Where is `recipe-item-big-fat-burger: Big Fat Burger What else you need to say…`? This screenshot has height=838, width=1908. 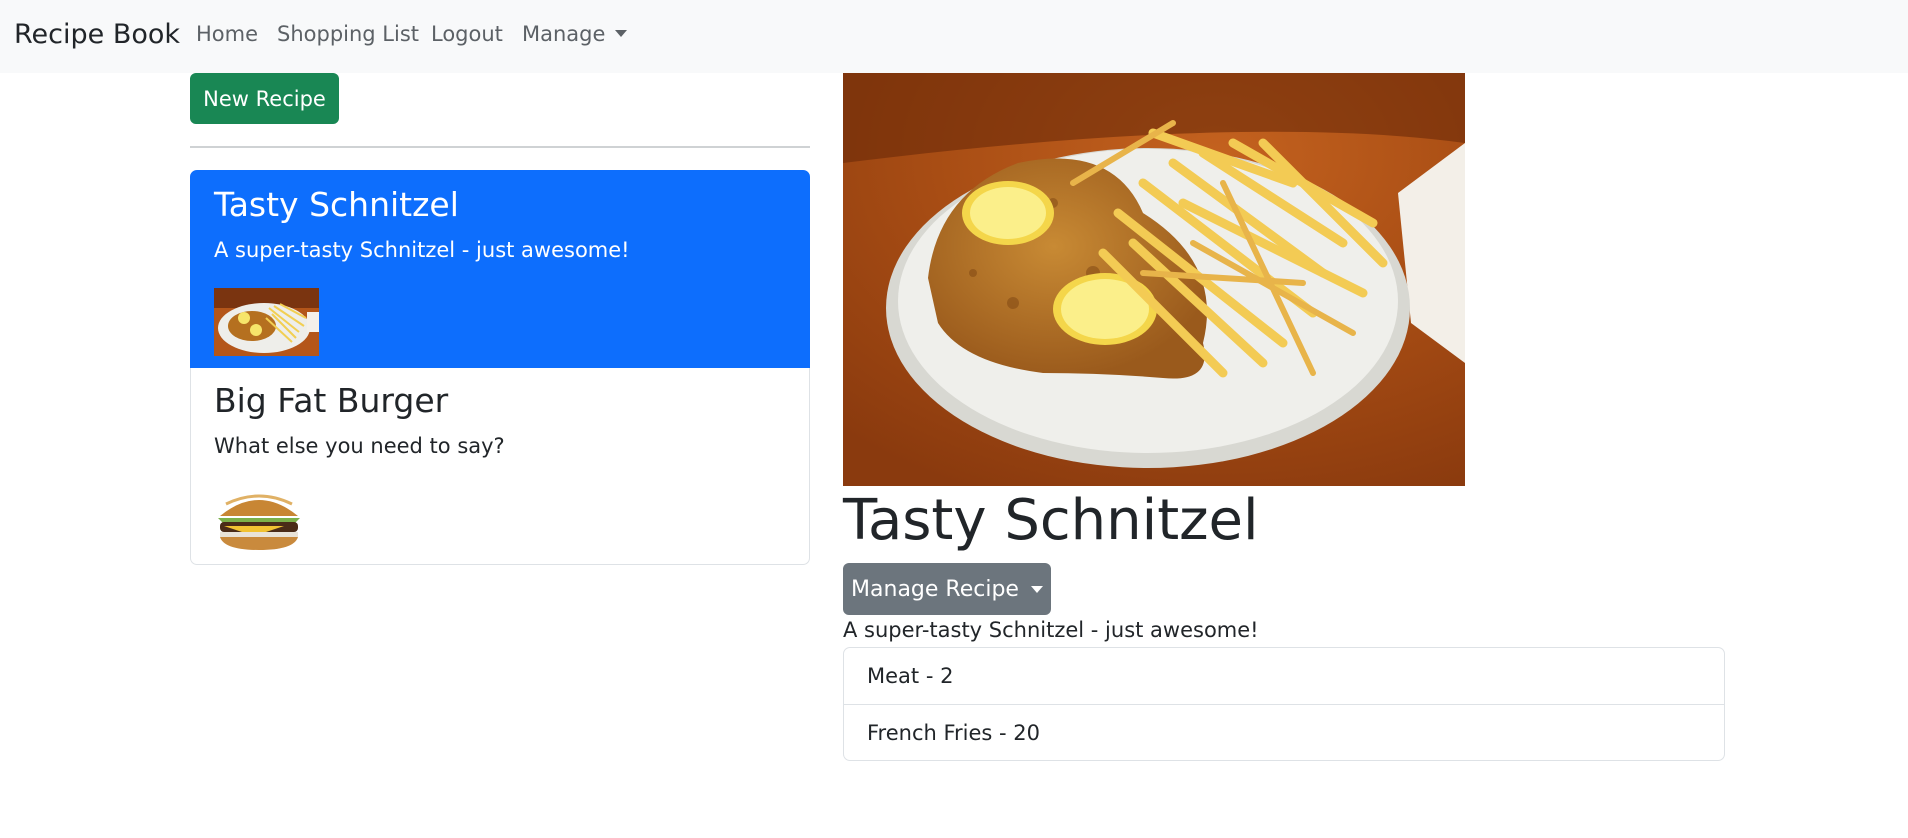
recipe-item-big-fat-burger: Big Fat Burger What else you need to say… is located at coordinates (500, 466).